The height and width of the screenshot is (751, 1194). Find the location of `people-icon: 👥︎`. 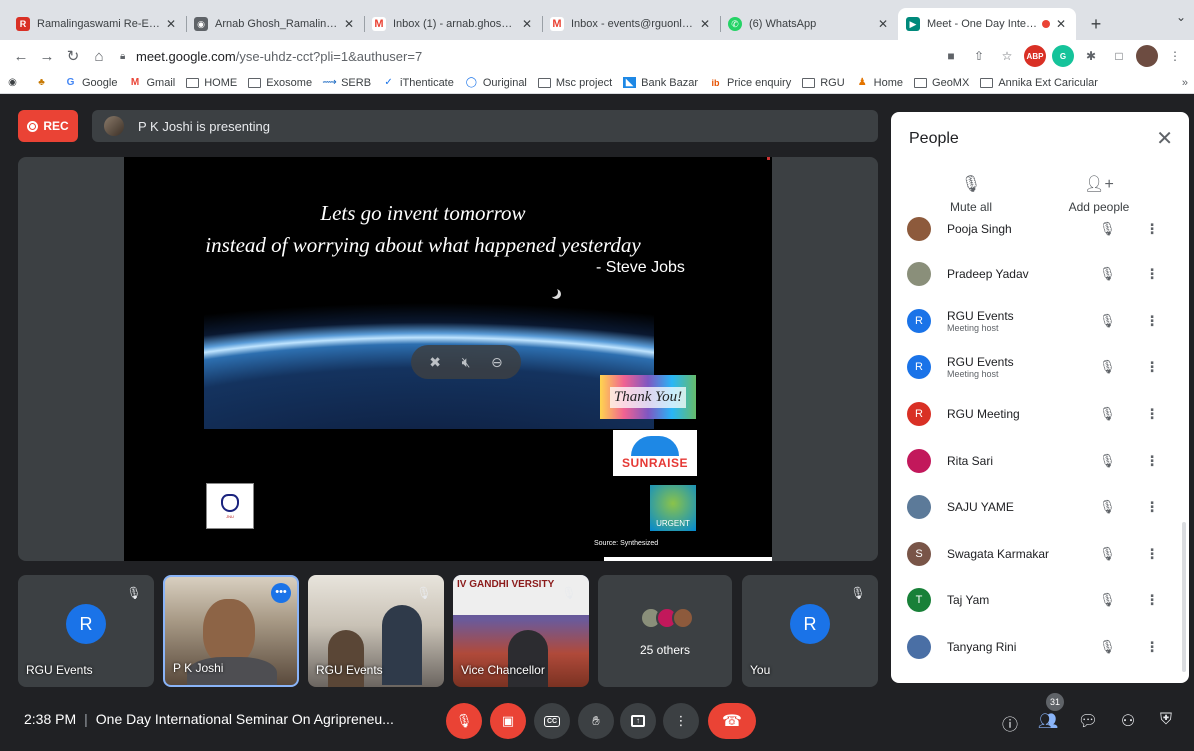

people-icon: 👥︎ is located at coordinates (1048, 721).